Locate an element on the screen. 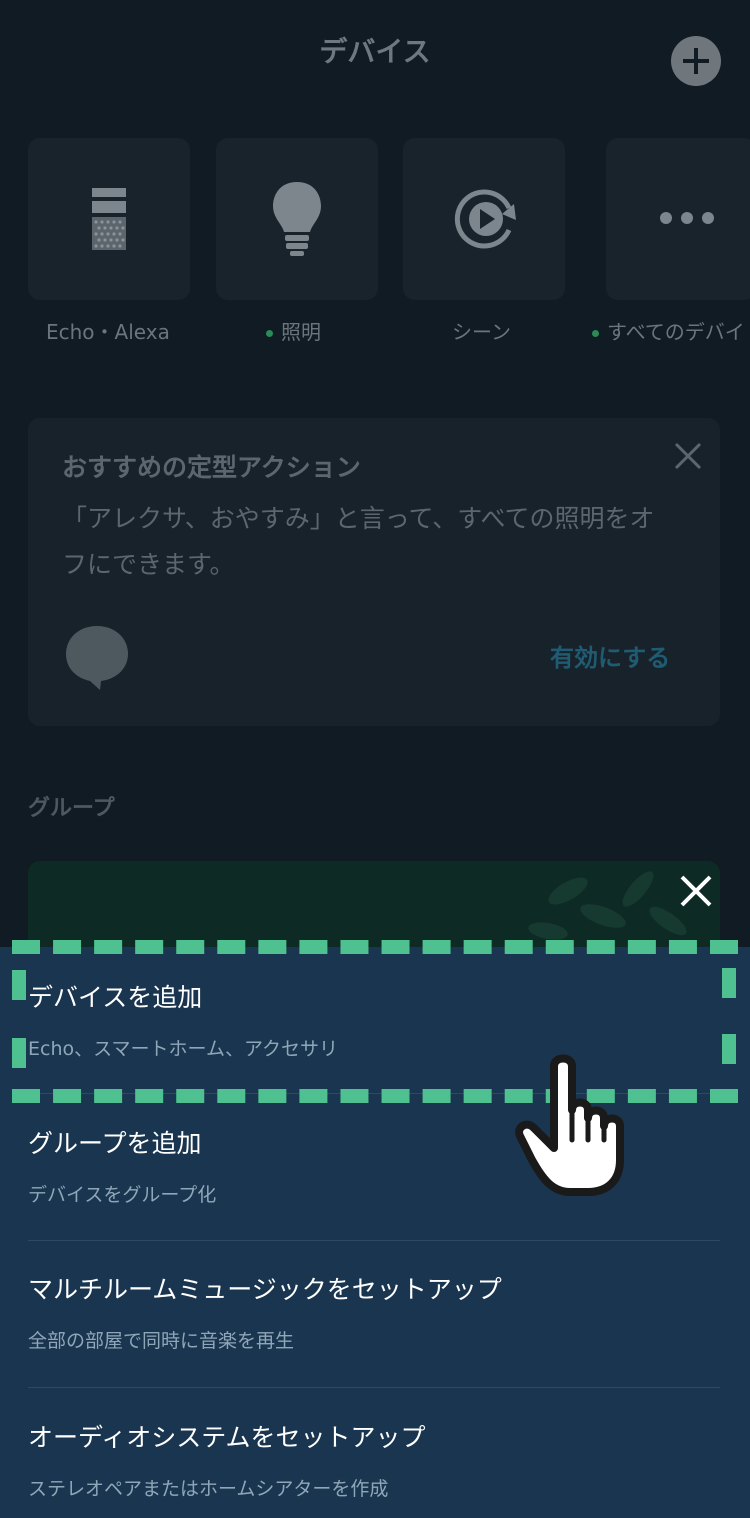 This screenshot has height=1518, width=750. category-tile-echo is located at coordinates (109, 219).